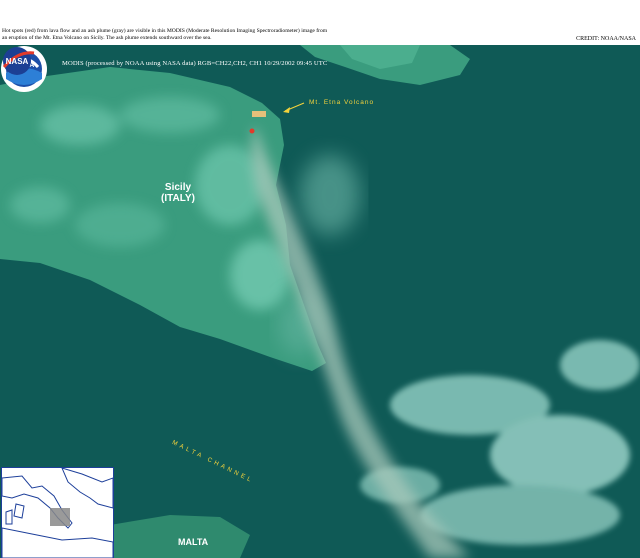  Describe the element at coordinates (193, 542) in the screenshot. I see `malta-label: MALTA` at that location.